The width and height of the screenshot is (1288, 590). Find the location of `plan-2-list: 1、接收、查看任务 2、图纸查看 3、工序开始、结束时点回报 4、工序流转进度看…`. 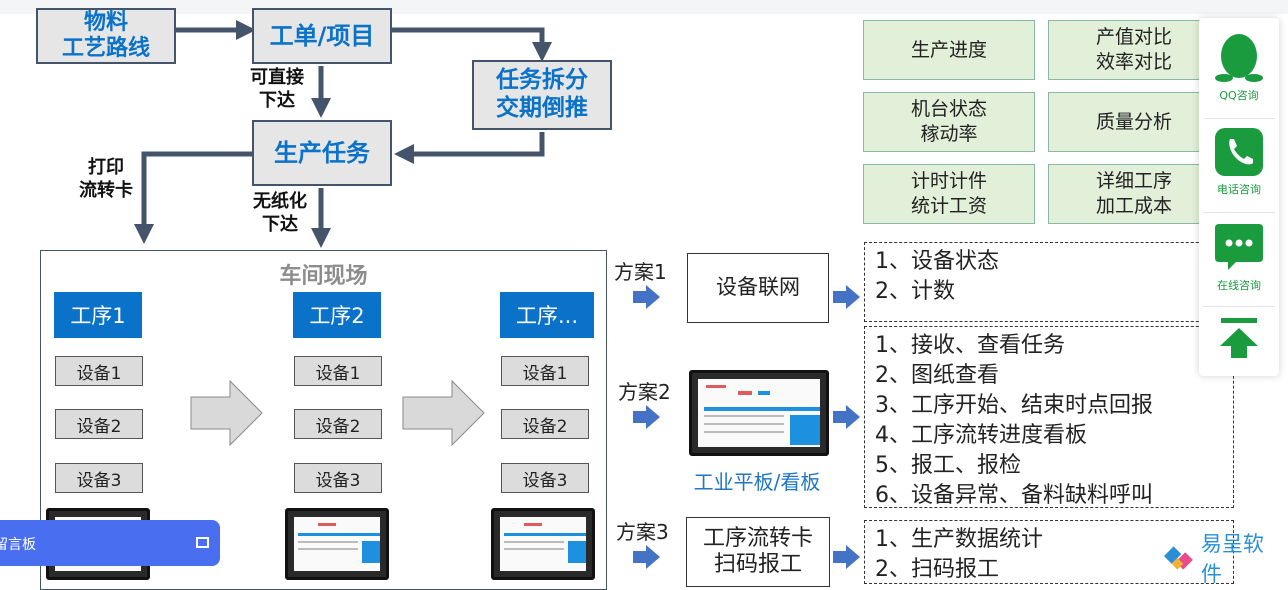

plan-2-list: 1、接收、查看任务 2、图纸查看 3、工序开始、结束时点回报 4、工序流转进度看… is located at coordinates (1049, 417).